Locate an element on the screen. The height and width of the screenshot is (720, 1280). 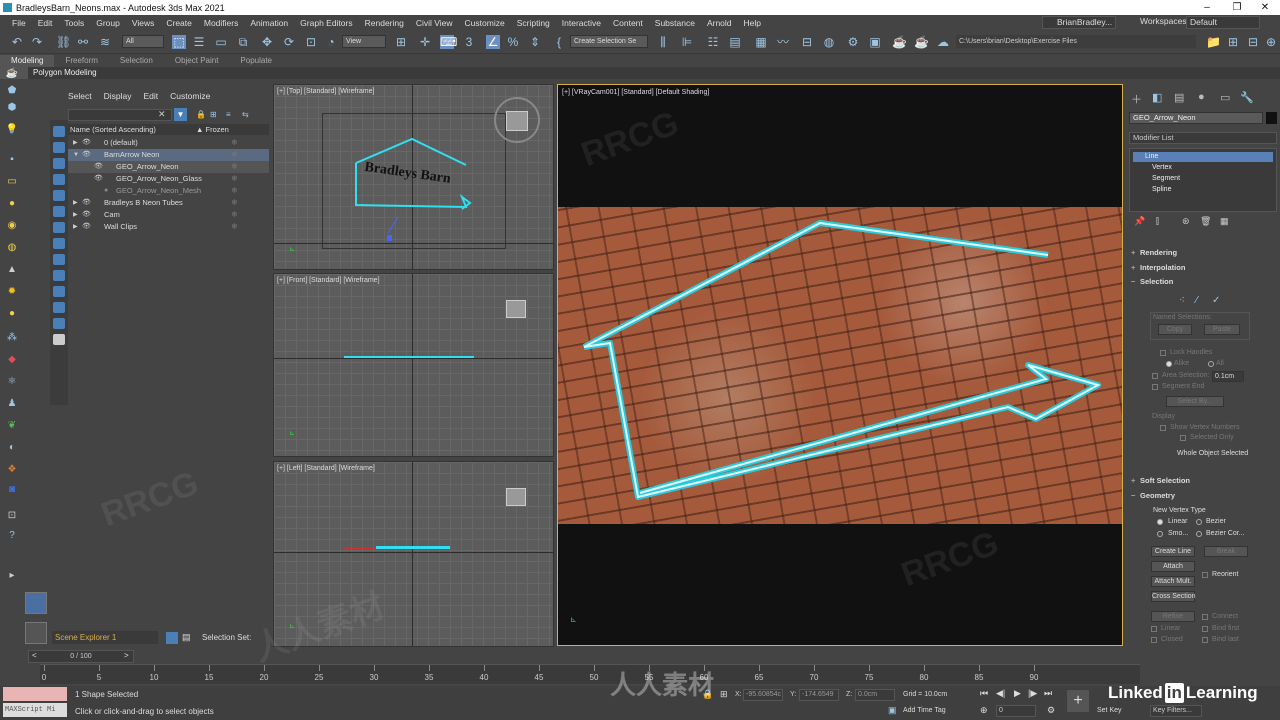
create-line-button: Create Line is located at coordinates (1173, 551).